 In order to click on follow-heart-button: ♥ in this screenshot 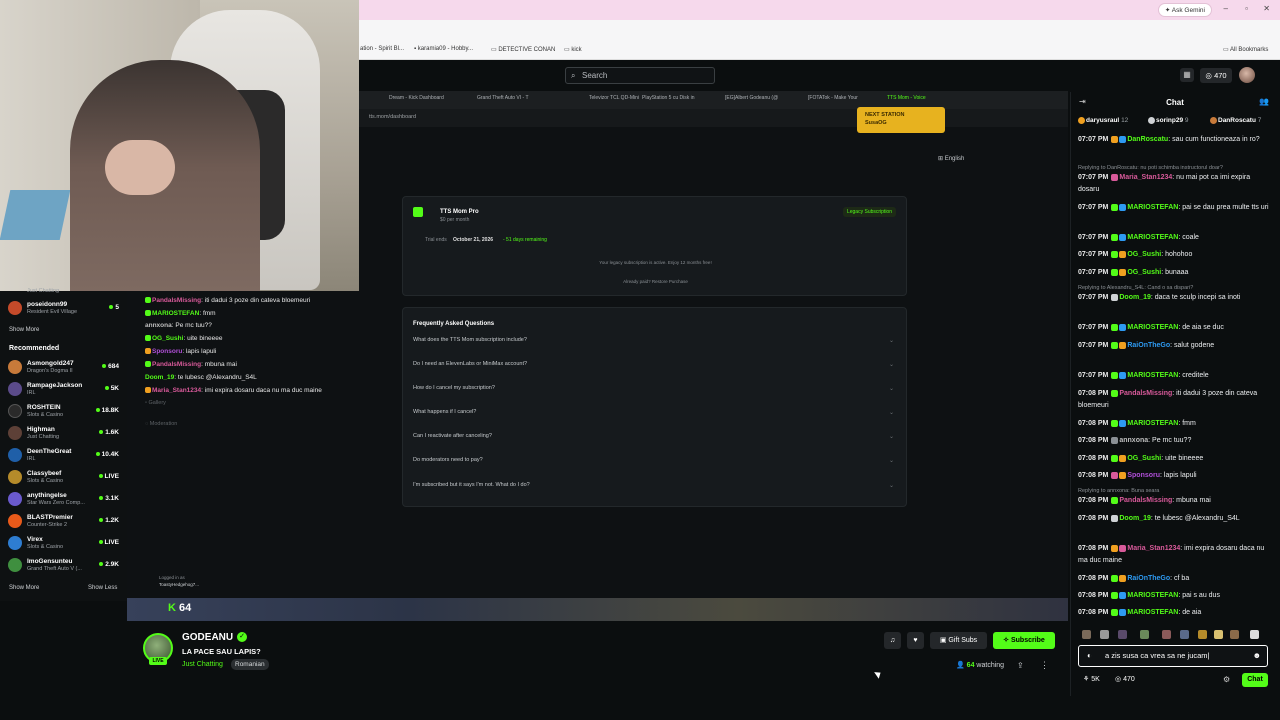, I will do `click(915, 640)`.